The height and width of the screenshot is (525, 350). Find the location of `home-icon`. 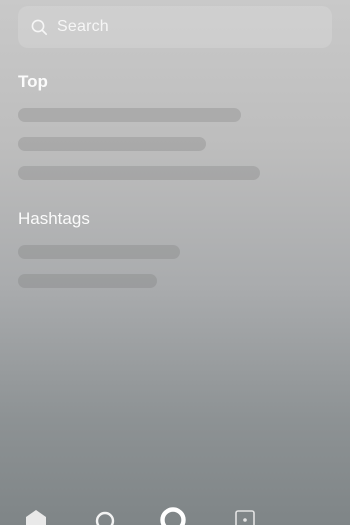

home-icon is located at coordinates (36, 517).